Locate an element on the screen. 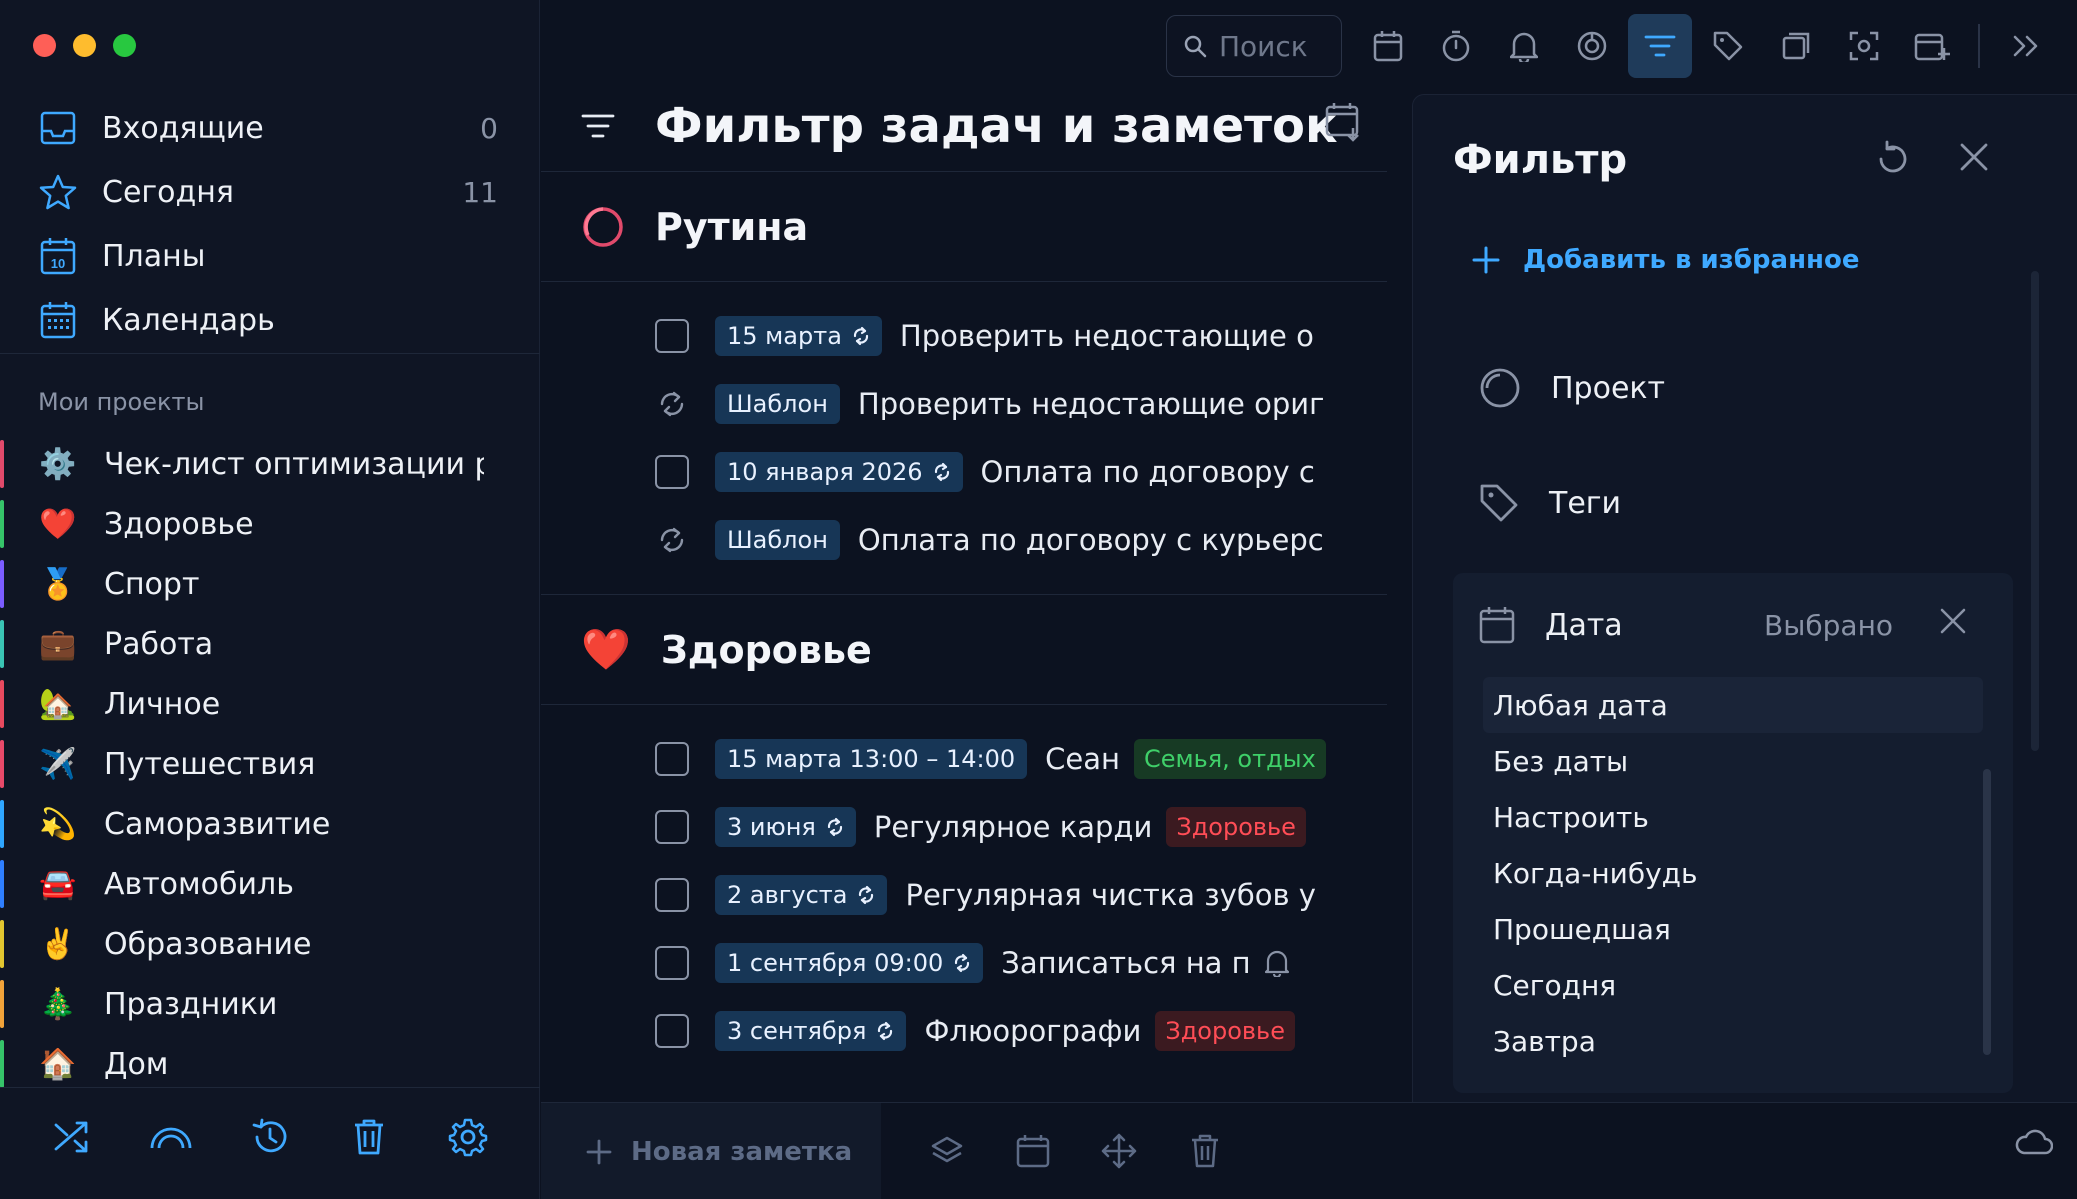 This screenshot has height=1199, width=2077. focus-button is located at coordinates (1864, 46).